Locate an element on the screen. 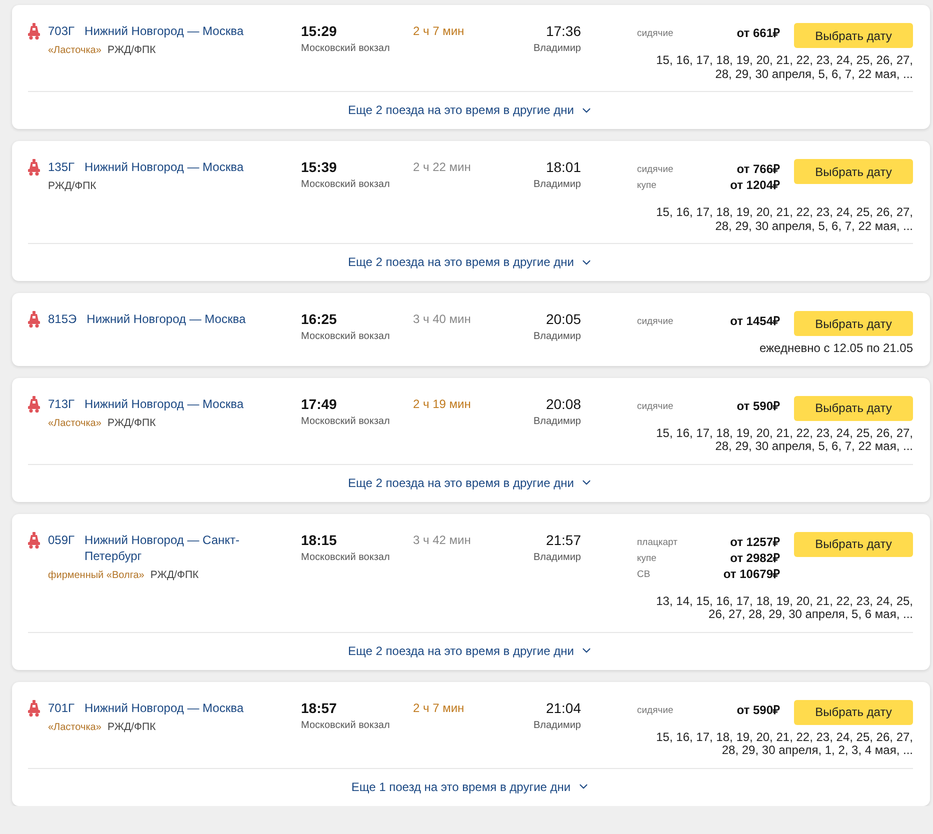 This screenshot has width=933, height=834. train-number: 701Г is located at coordinates (61, 708).